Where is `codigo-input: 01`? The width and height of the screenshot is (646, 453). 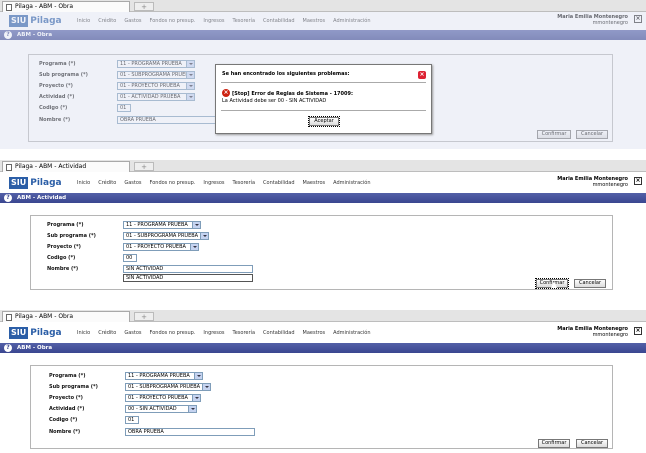 codigo-input: 01 is located at coordinates (132, 420).